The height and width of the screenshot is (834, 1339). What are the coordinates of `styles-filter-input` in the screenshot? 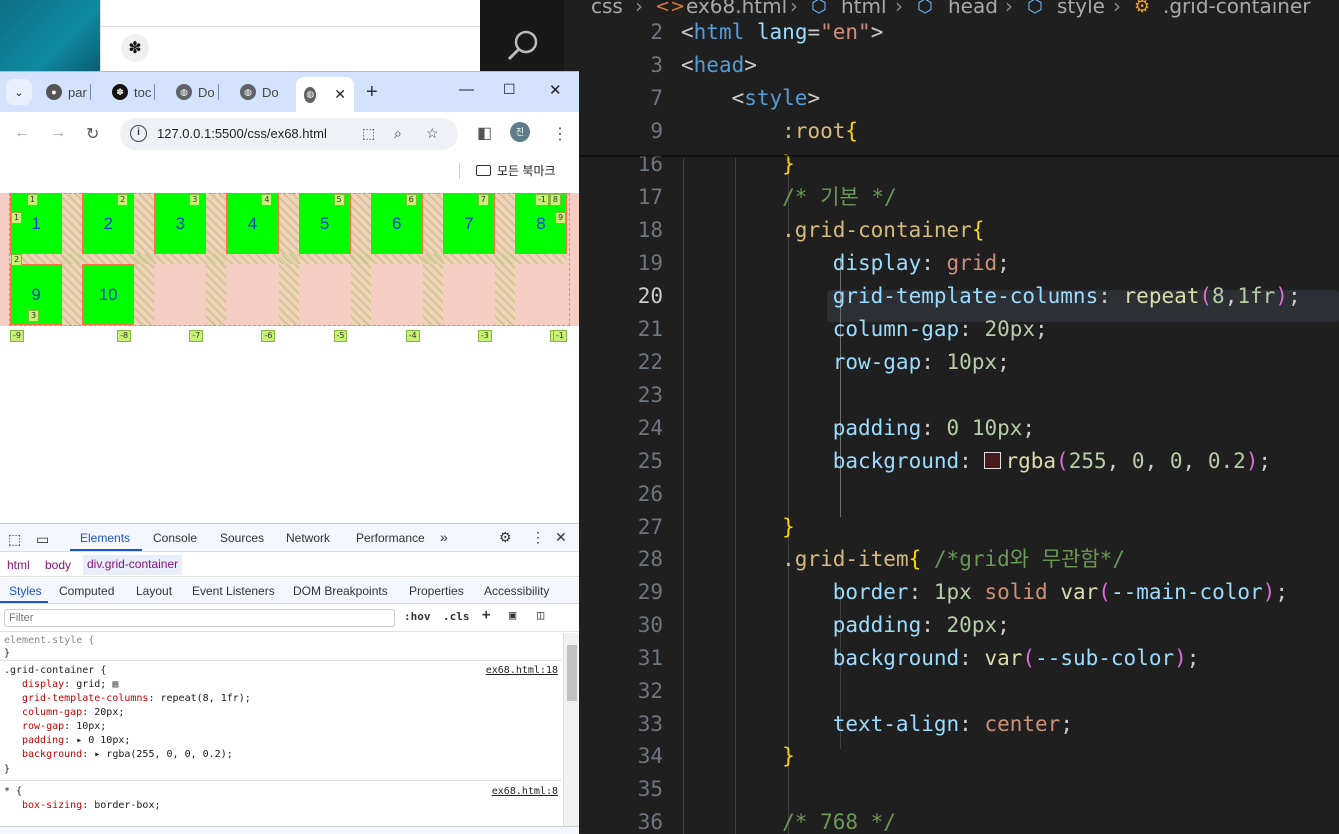 It's located at (199, 618).